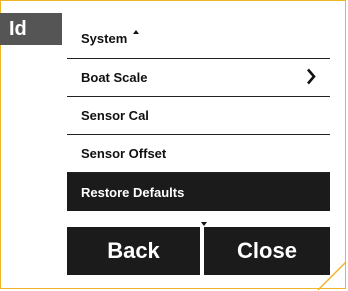 Image resolution: width=348 pixels, height=291 pixels. What do you see at coordinates (133, 192) in the screenshot?
I see `menu-item-label: Restore Defaults` at bounding box center [133, 192].